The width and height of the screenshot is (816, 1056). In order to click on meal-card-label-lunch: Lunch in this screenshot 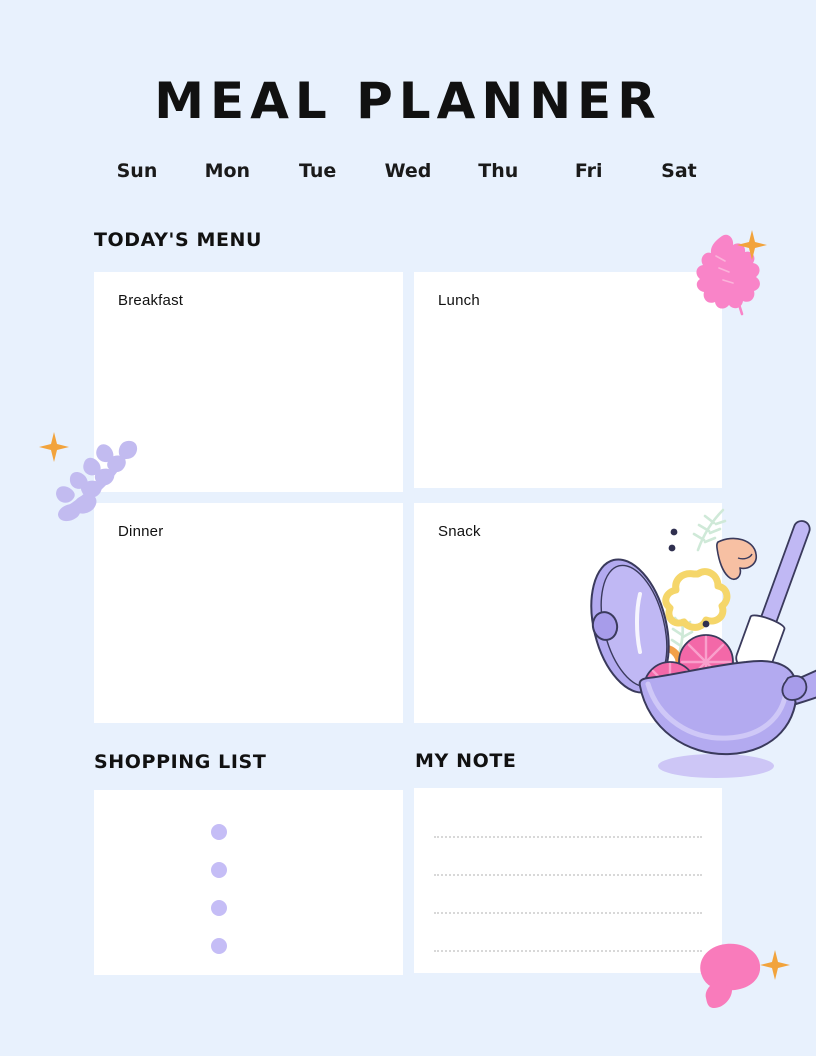, I will do `click(459, 300)`.